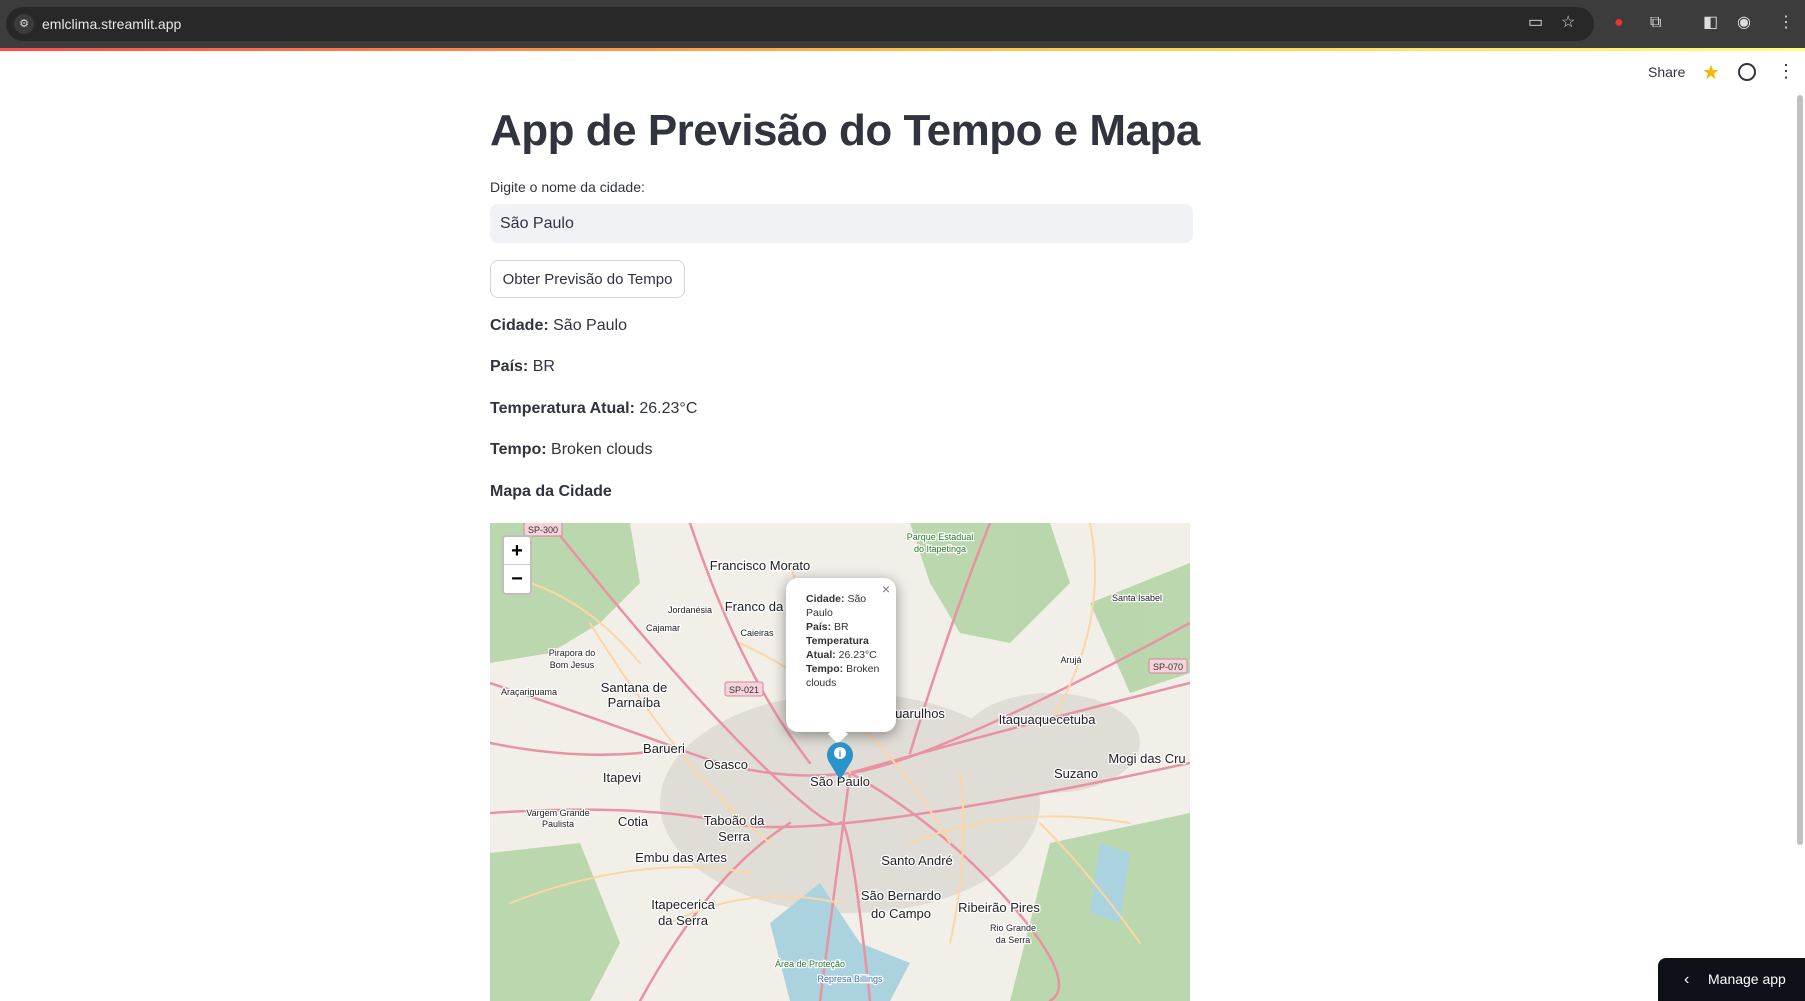  Describe the element at coordinates (734, 836) in the screenshot. I see `map-place-label: Serra` at that location.